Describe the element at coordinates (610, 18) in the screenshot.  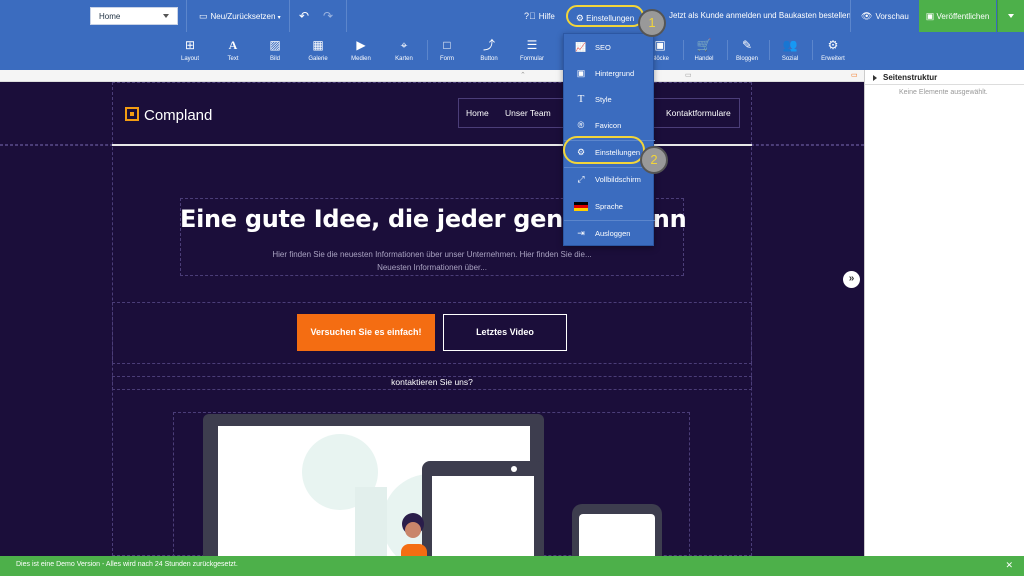
I see `settings-label: Einstellungen` at that location.